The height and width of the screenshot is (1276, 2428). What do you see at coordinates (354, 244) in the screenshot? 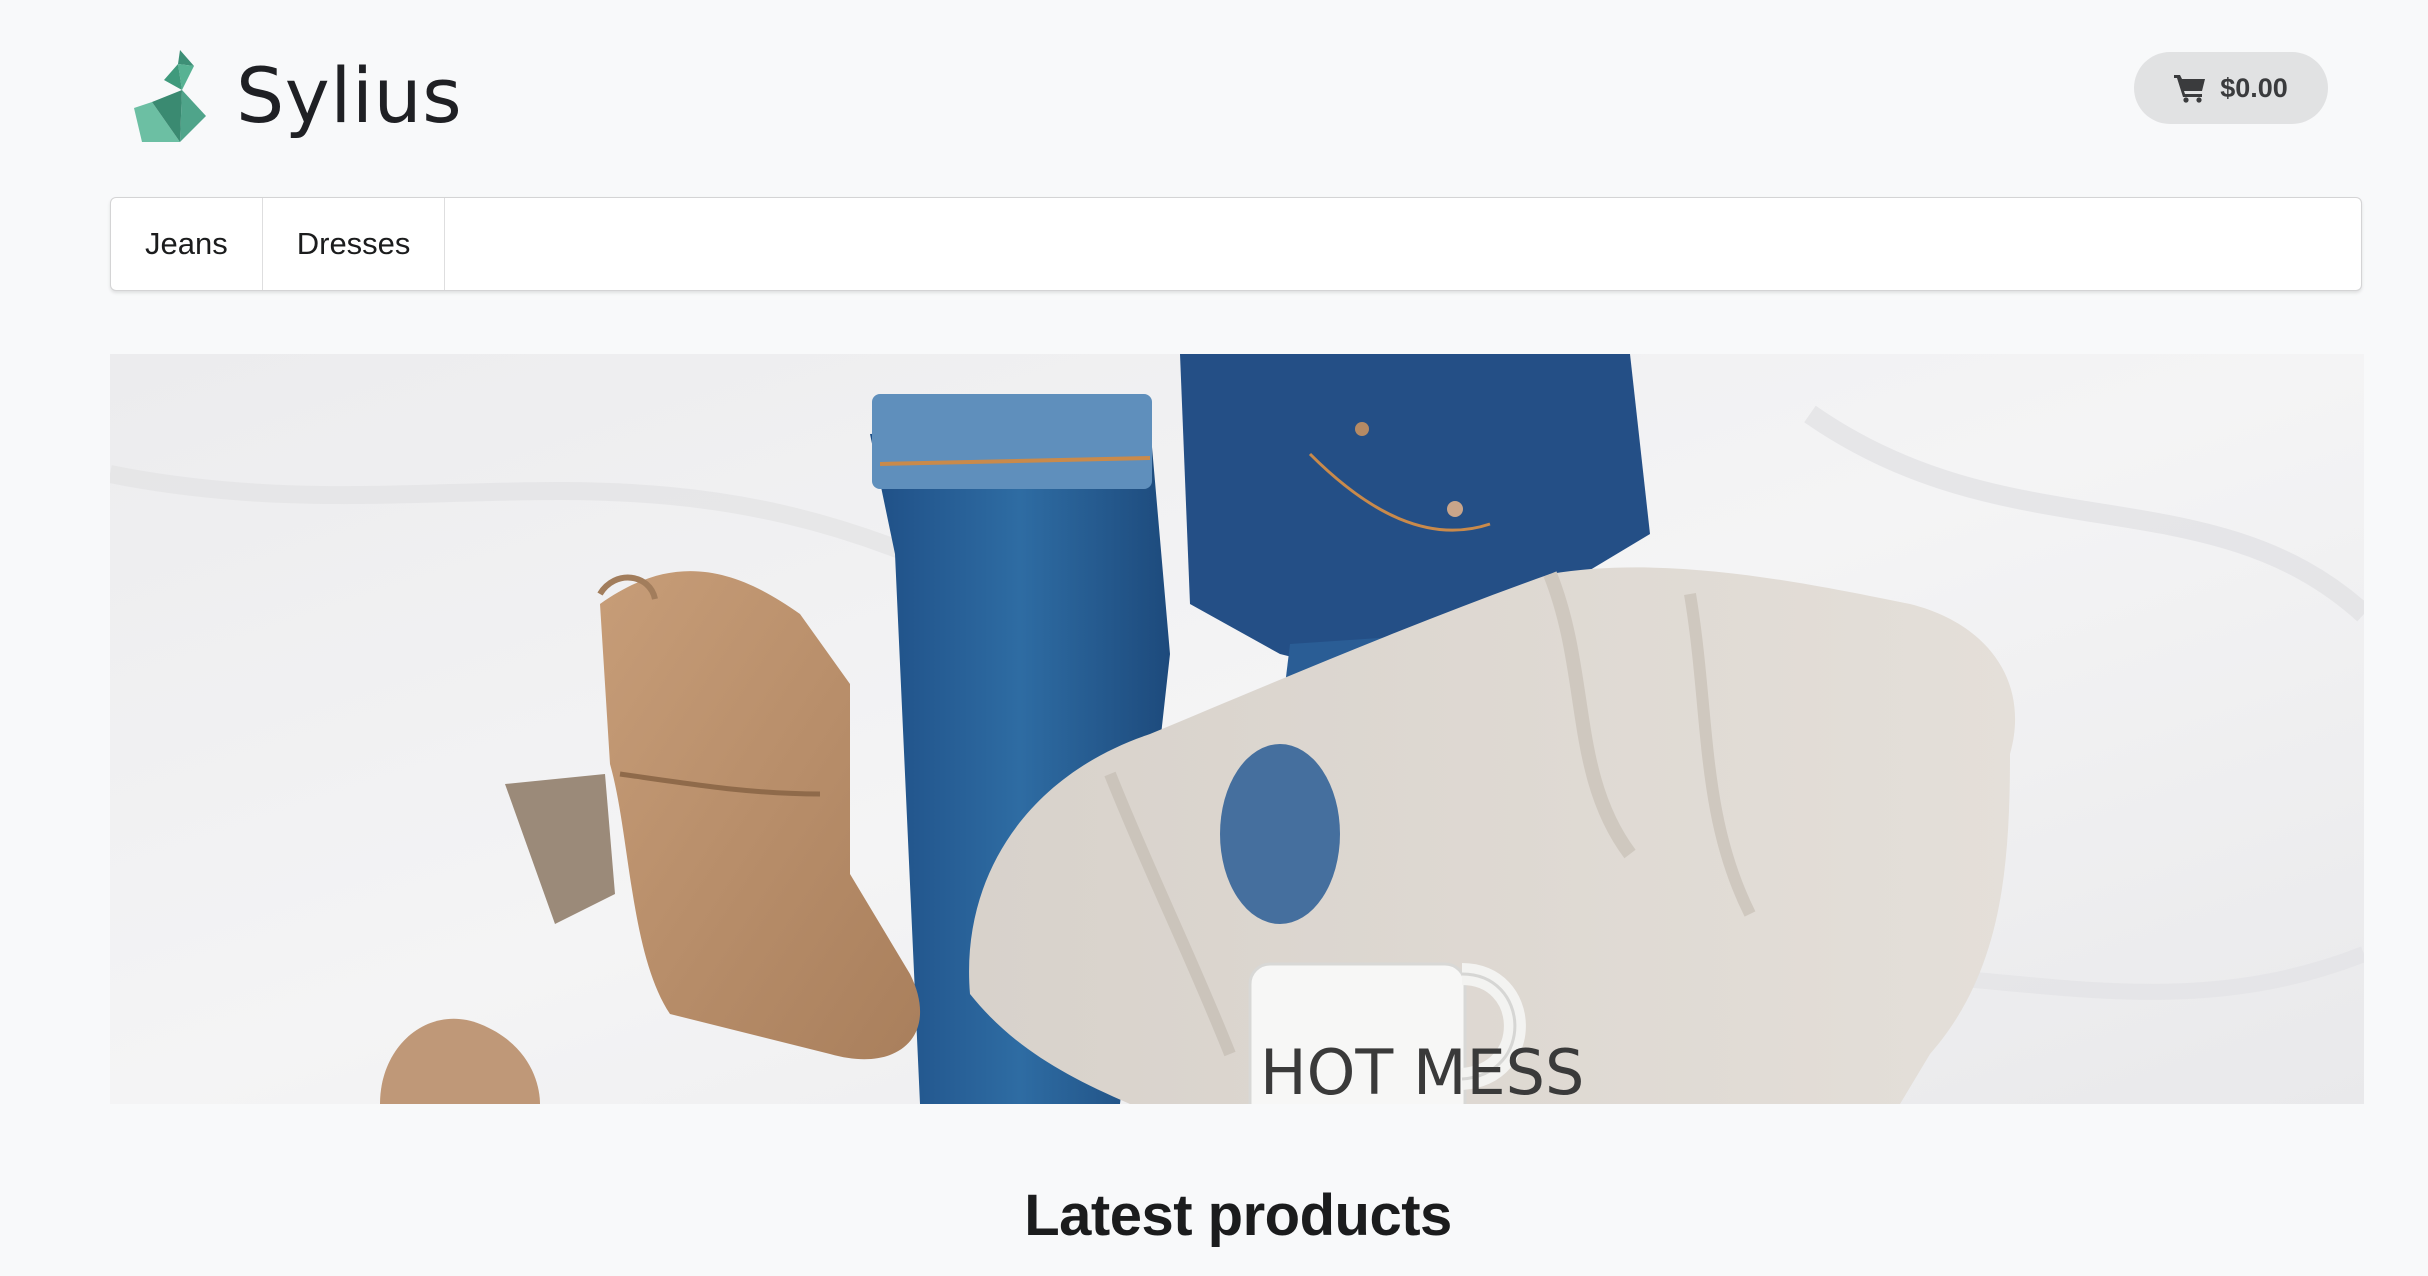
I see `menu-item-dresses: Dresses` at bounding box center [354, 244].